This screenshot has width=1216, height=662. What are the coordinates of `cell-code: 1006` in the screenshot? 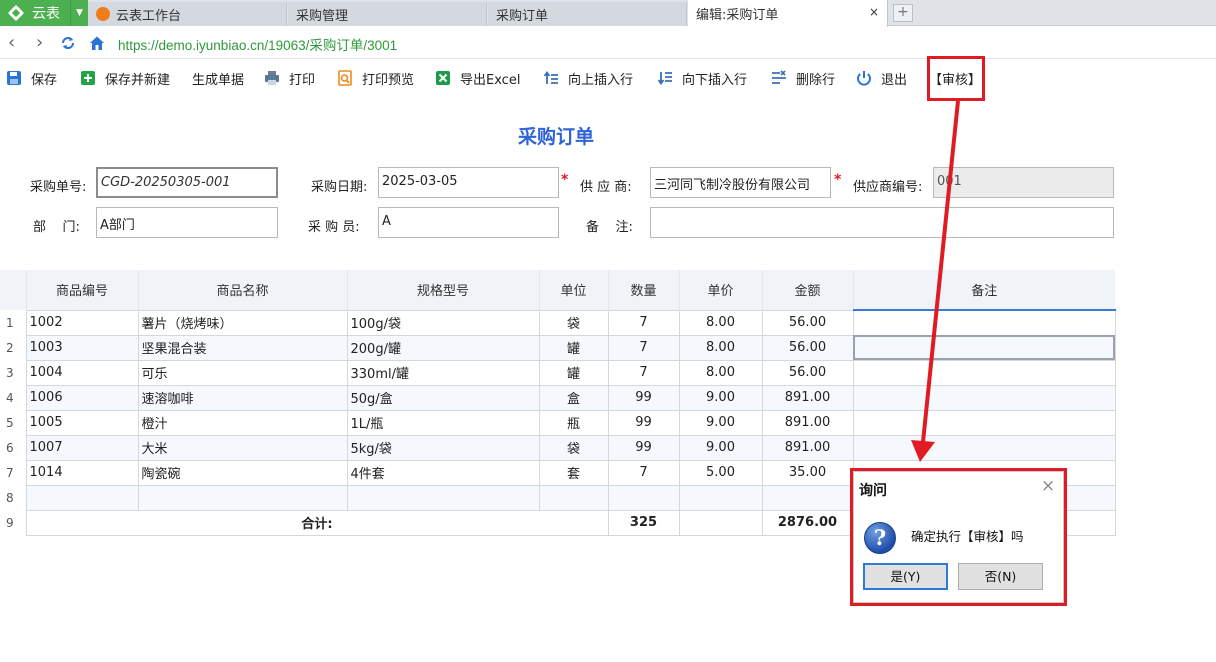 It's located at (82, 397).